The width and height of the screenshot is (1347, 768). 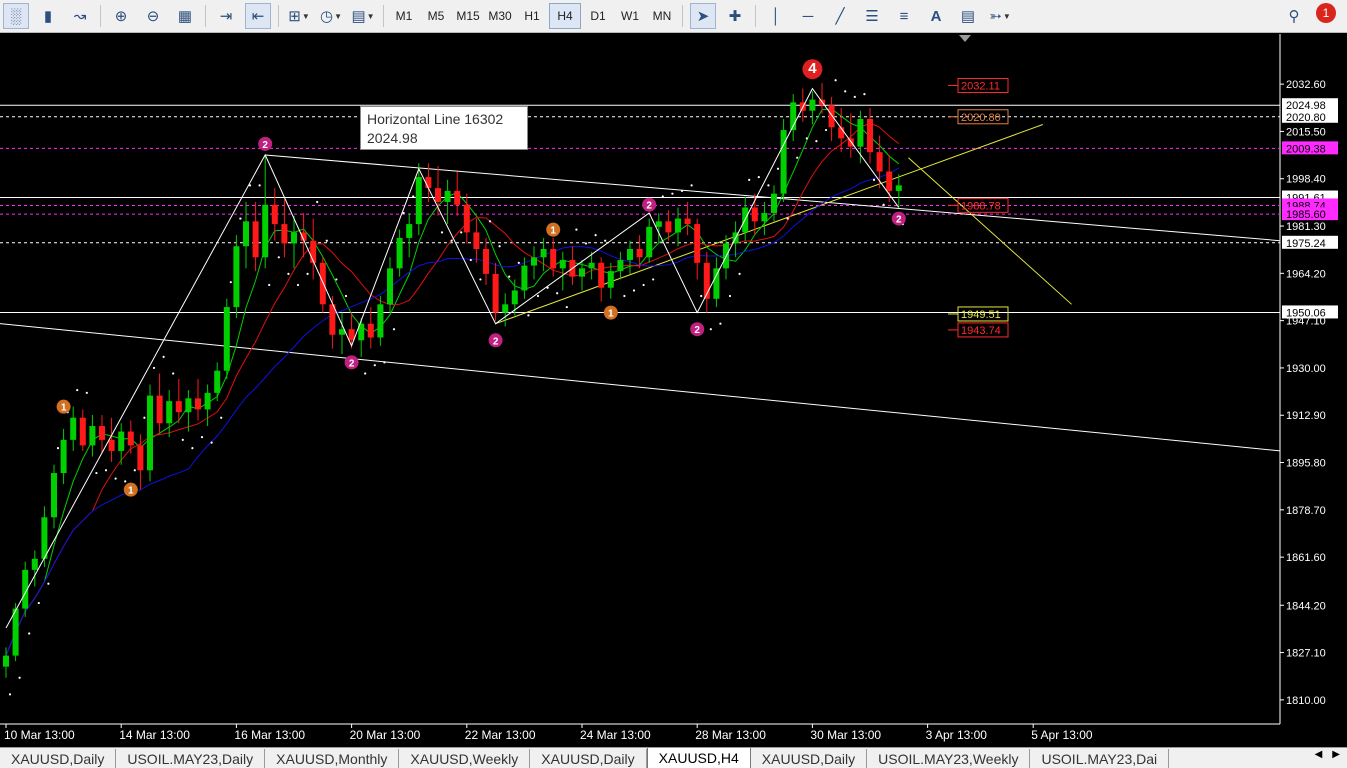 What do you see at coordinates (48, 16) in the screenshot?
I see `candlestick-icon: ▮` at bounding box center [48, 16].